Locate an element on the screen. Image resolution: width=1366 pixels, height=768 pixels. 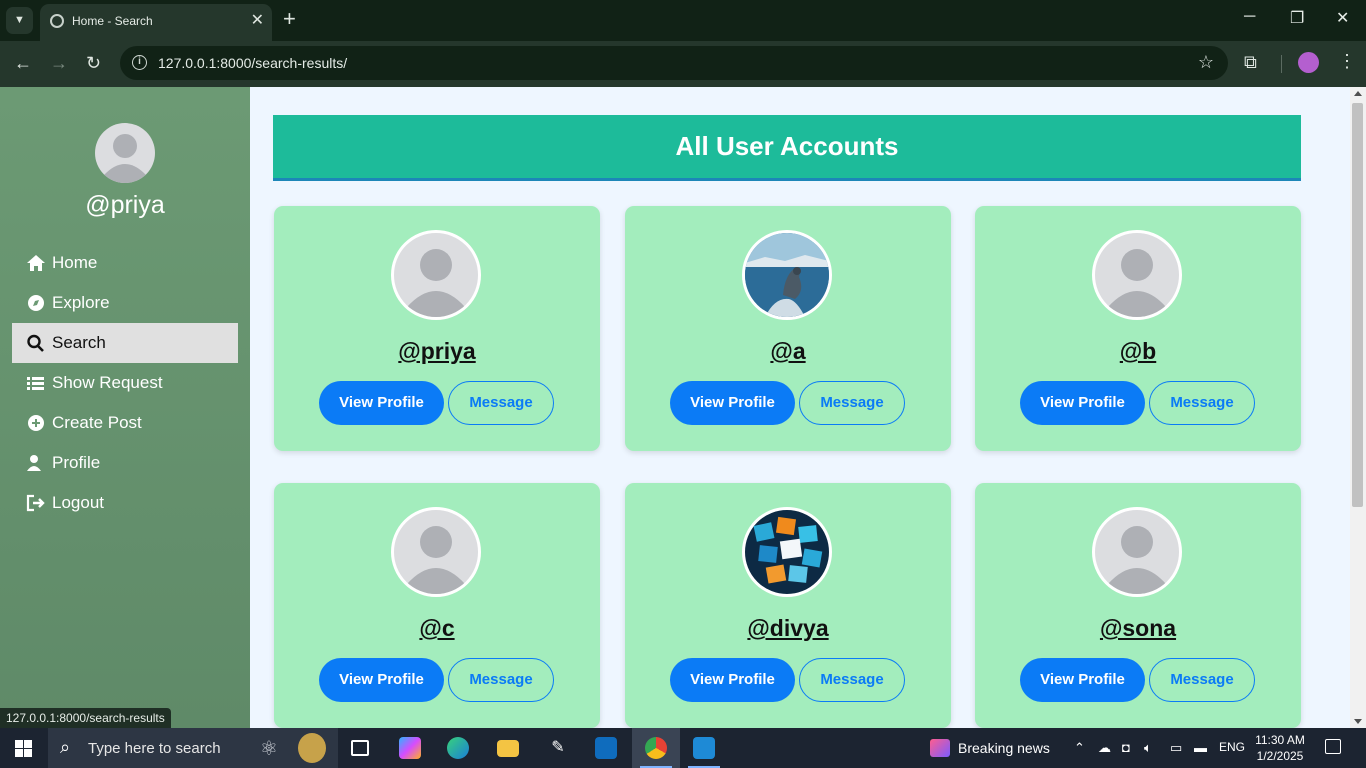
user-username: @a is located at coordinates (788, 351).